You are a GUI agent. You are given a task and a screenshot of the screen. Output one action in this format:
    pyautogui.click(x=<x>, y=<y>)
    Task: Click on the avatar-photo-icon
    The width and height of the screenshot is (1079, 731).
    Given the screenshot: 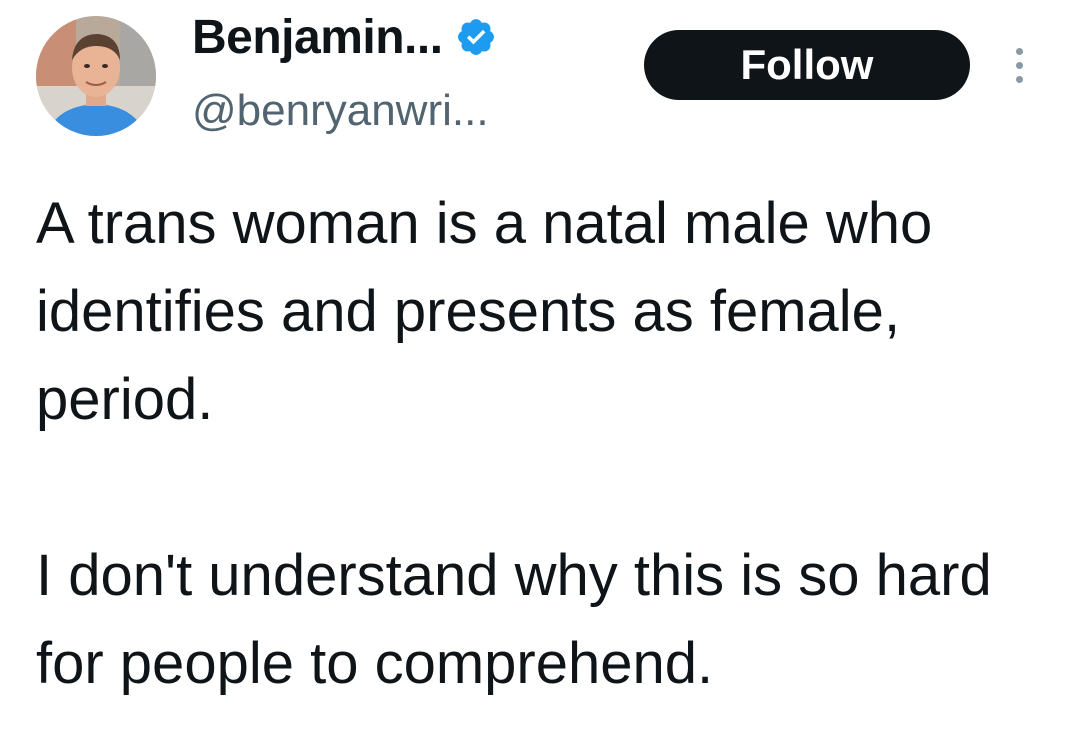 What is the action you would take?
    pyautogui.click(x=96, y=76)
    